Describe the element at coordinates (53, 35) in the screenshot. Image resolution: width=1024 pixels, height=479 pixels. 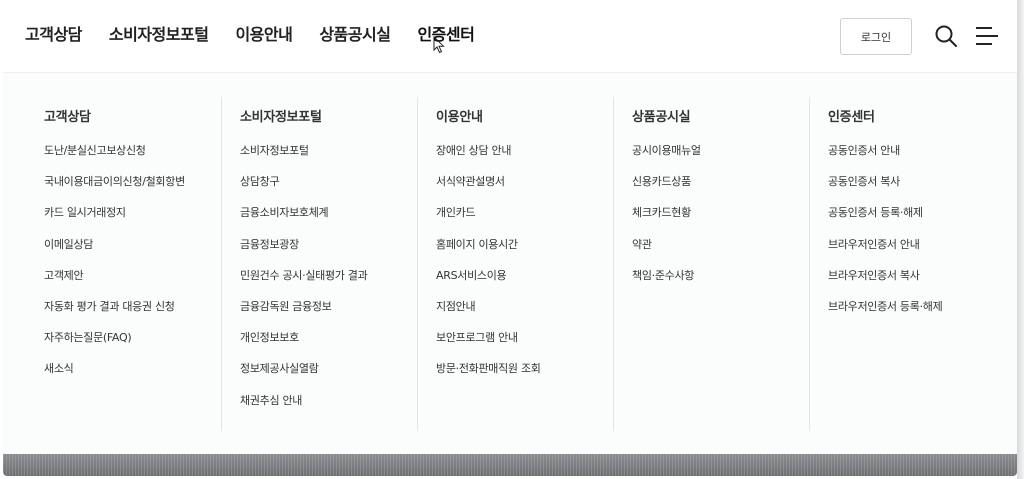
I see `gnb-item-customer-service: 고객상담` at that location.